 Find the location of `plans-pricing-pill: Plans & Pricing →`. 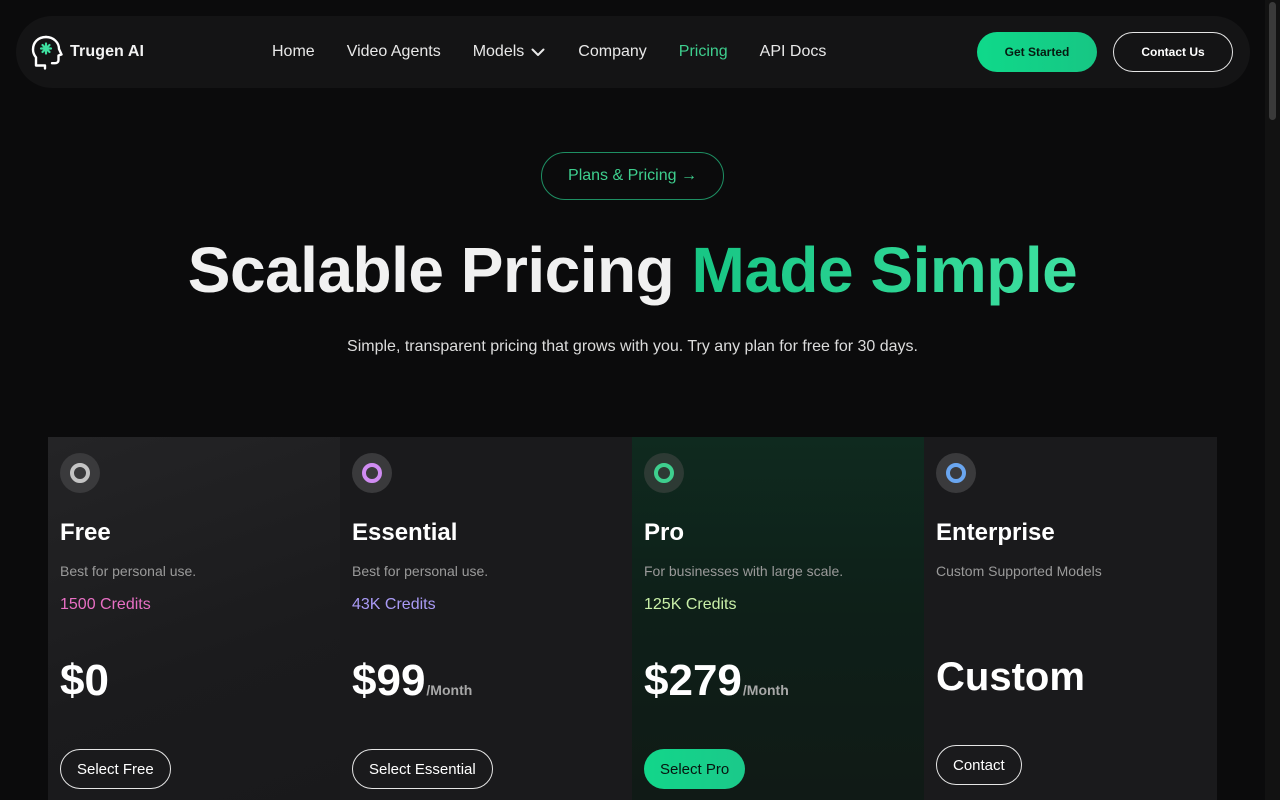

plans-pricing-pill: Plans & Pricing → is located at coordinates (632, 176).